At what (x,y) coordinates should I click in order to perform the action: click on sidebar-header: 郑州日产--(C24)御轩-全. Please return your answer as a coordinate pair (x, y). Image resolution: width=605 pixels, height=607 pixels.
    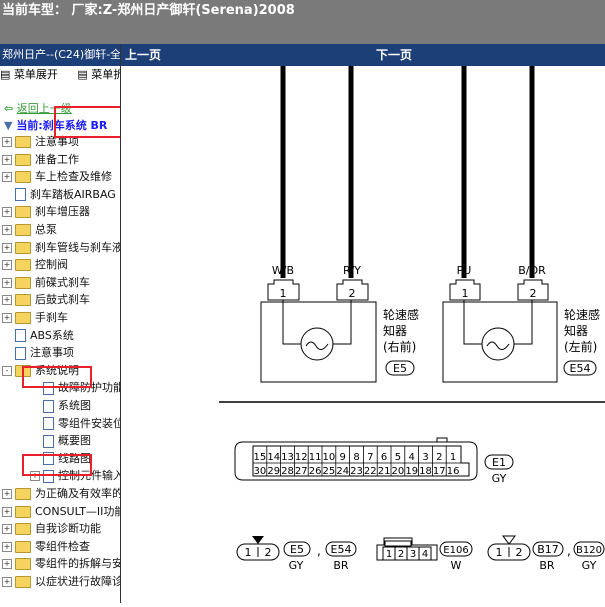
    Looking at the image, I should click on (60, 55).